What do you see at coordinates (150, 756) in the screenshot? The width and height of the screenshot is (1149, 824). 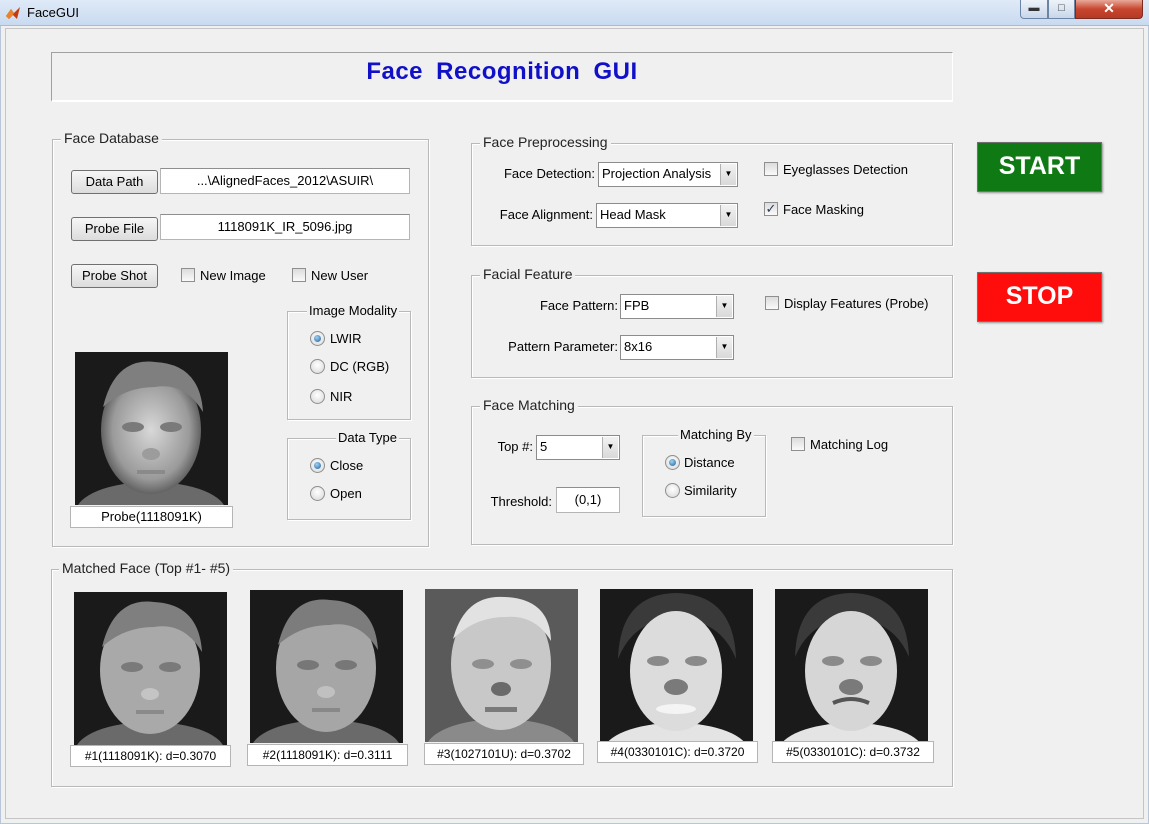 I see `match-caption: #1(1118091K): d=0.3070` at bounding box center [150, 756].